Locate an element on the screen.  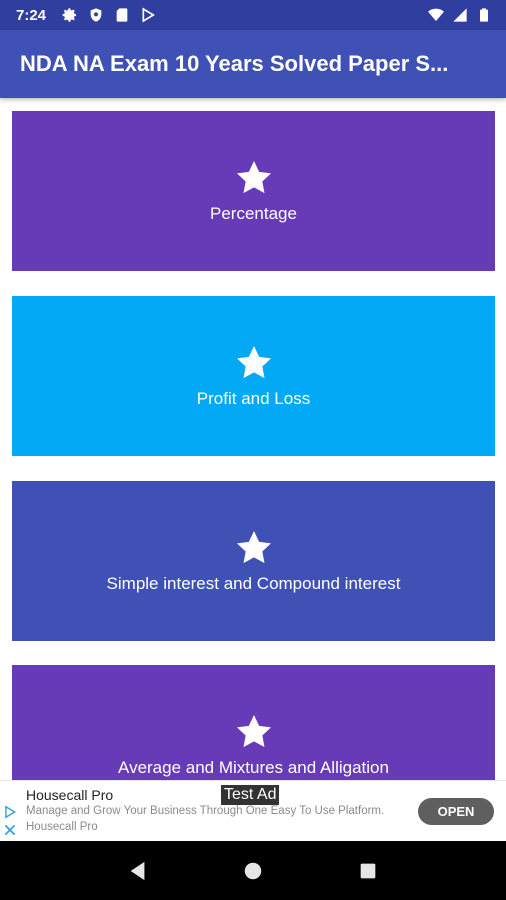
ad-advertiser: Housecall Pro is located at coordinates (69, 795).